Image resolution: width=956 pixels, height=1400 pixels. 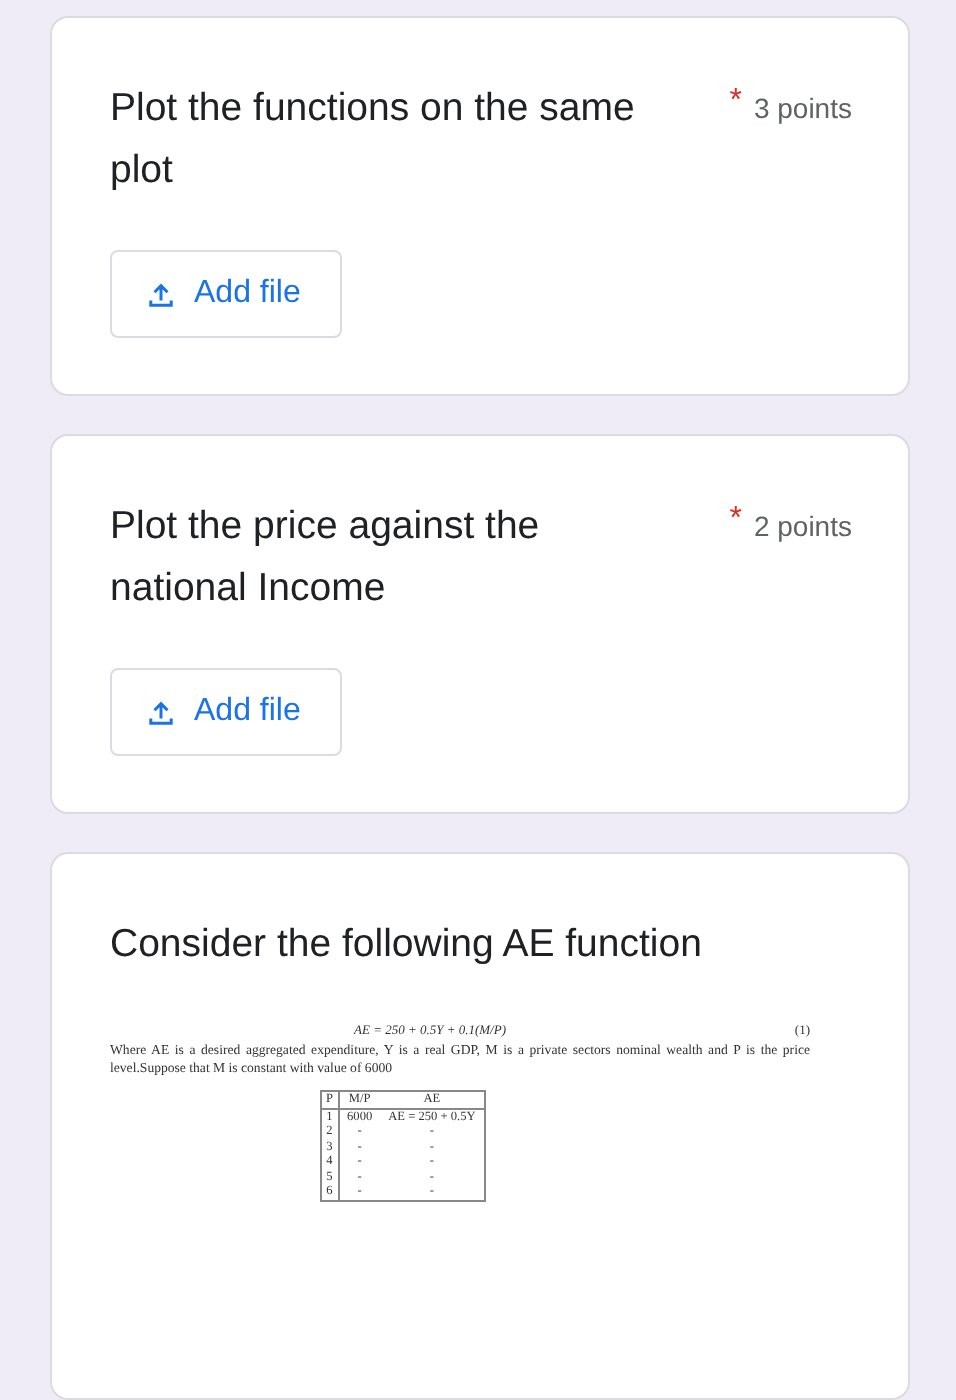 What do you see at coordinates (802, 109) in the screenshot?
I see `points-label: 3 points` at bounding box center [802, 109].